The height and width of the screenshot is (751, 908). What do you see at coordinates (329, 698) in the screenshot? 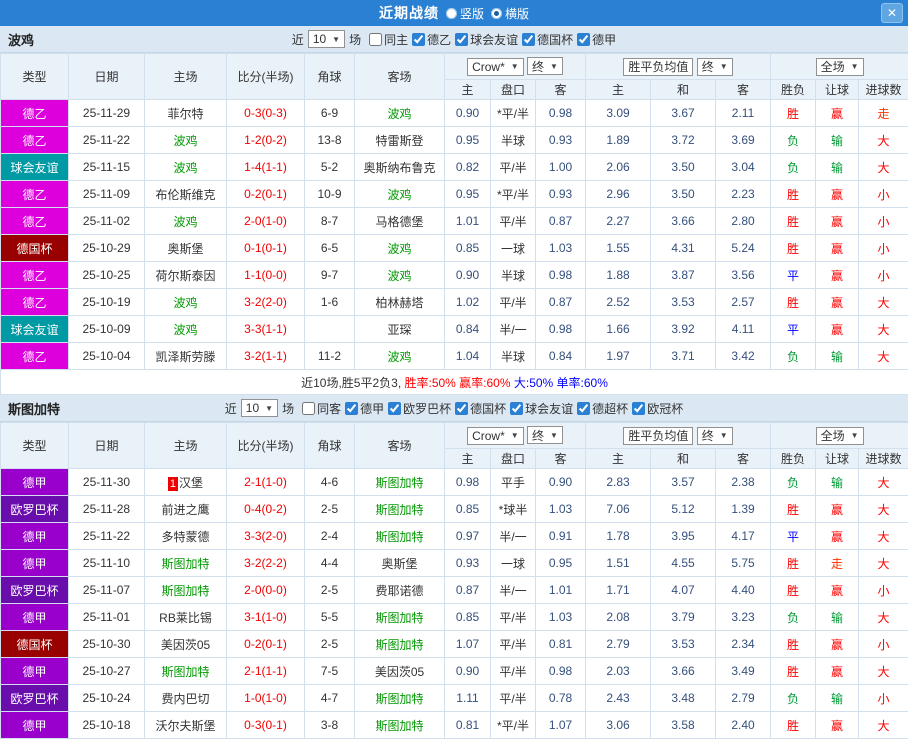
I see `corners-cell: 4-7` at bounding box center [329, 698].